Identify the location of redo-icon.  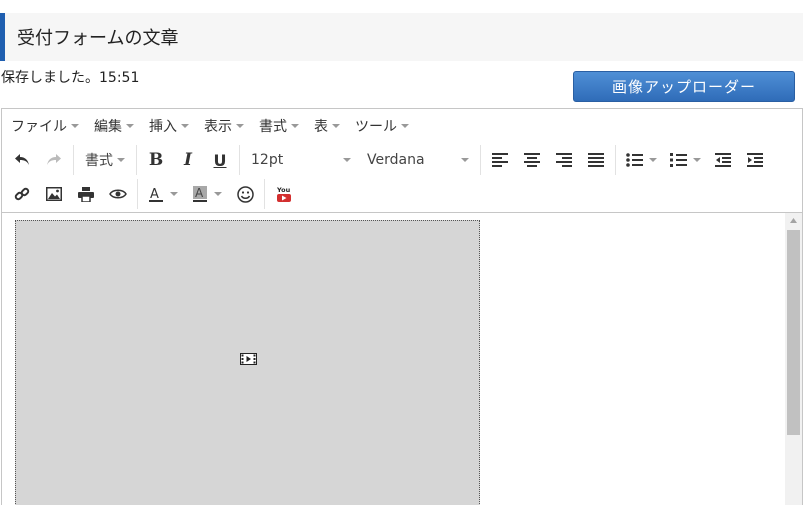
(54, 159).